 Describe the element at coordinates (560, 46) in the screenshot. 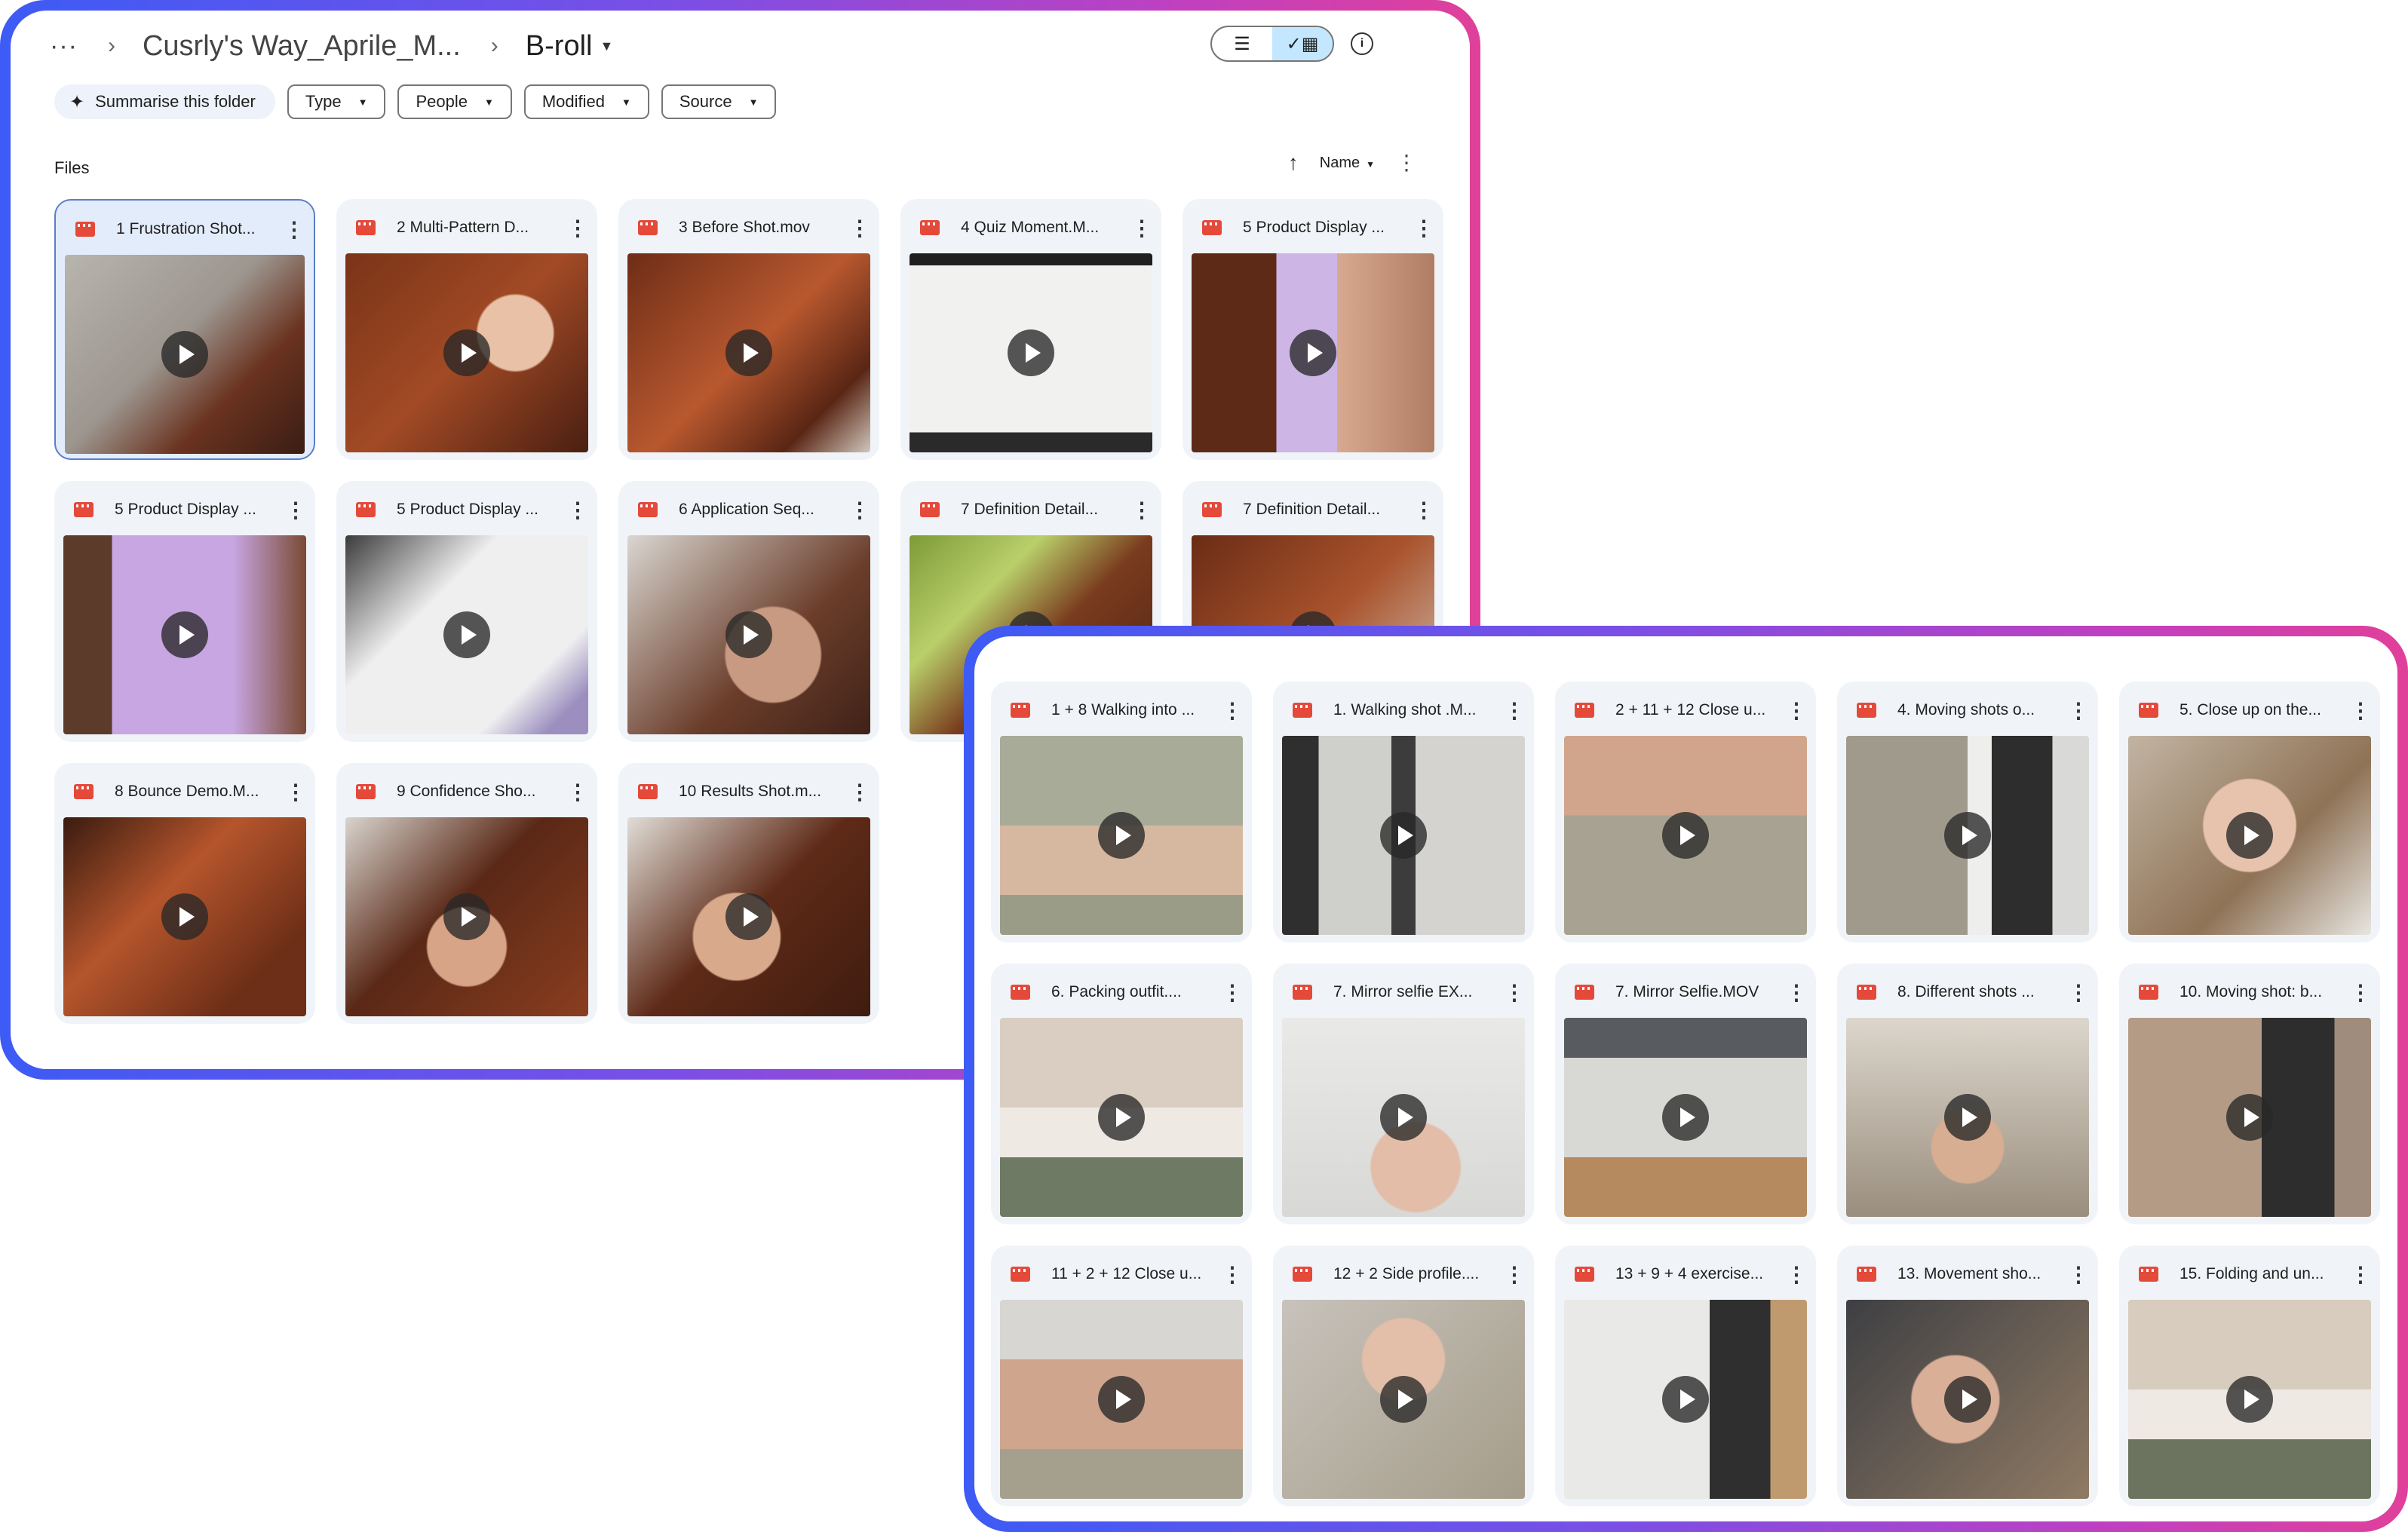

I see `breadcrumb-current: B-roll` at that location.